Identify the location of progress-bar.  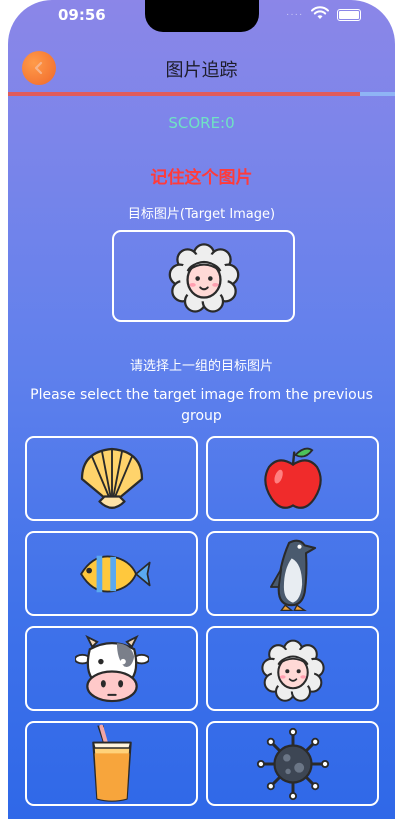
(201, 94).